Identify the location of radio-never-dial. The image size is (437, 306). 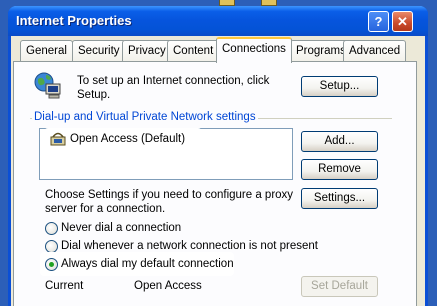
(51, 228).